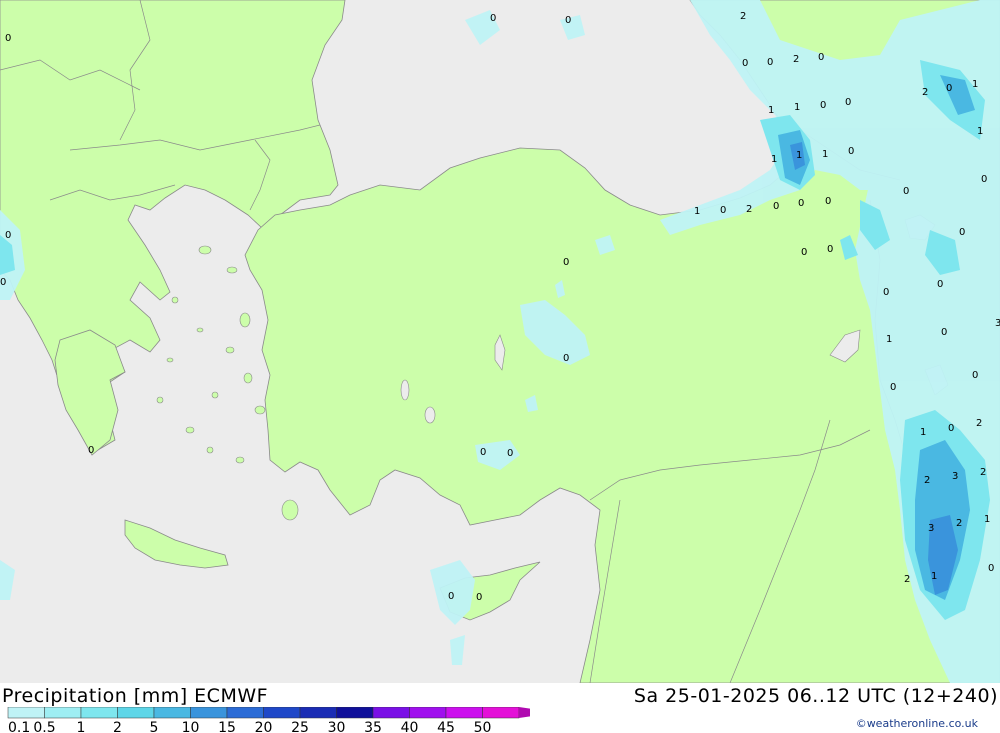 The height and width of the screenshot is (733, 1000). Describe the element at coordinates (191, 726) in the screenshot. I see `legend-tick-label: 10` at that location.